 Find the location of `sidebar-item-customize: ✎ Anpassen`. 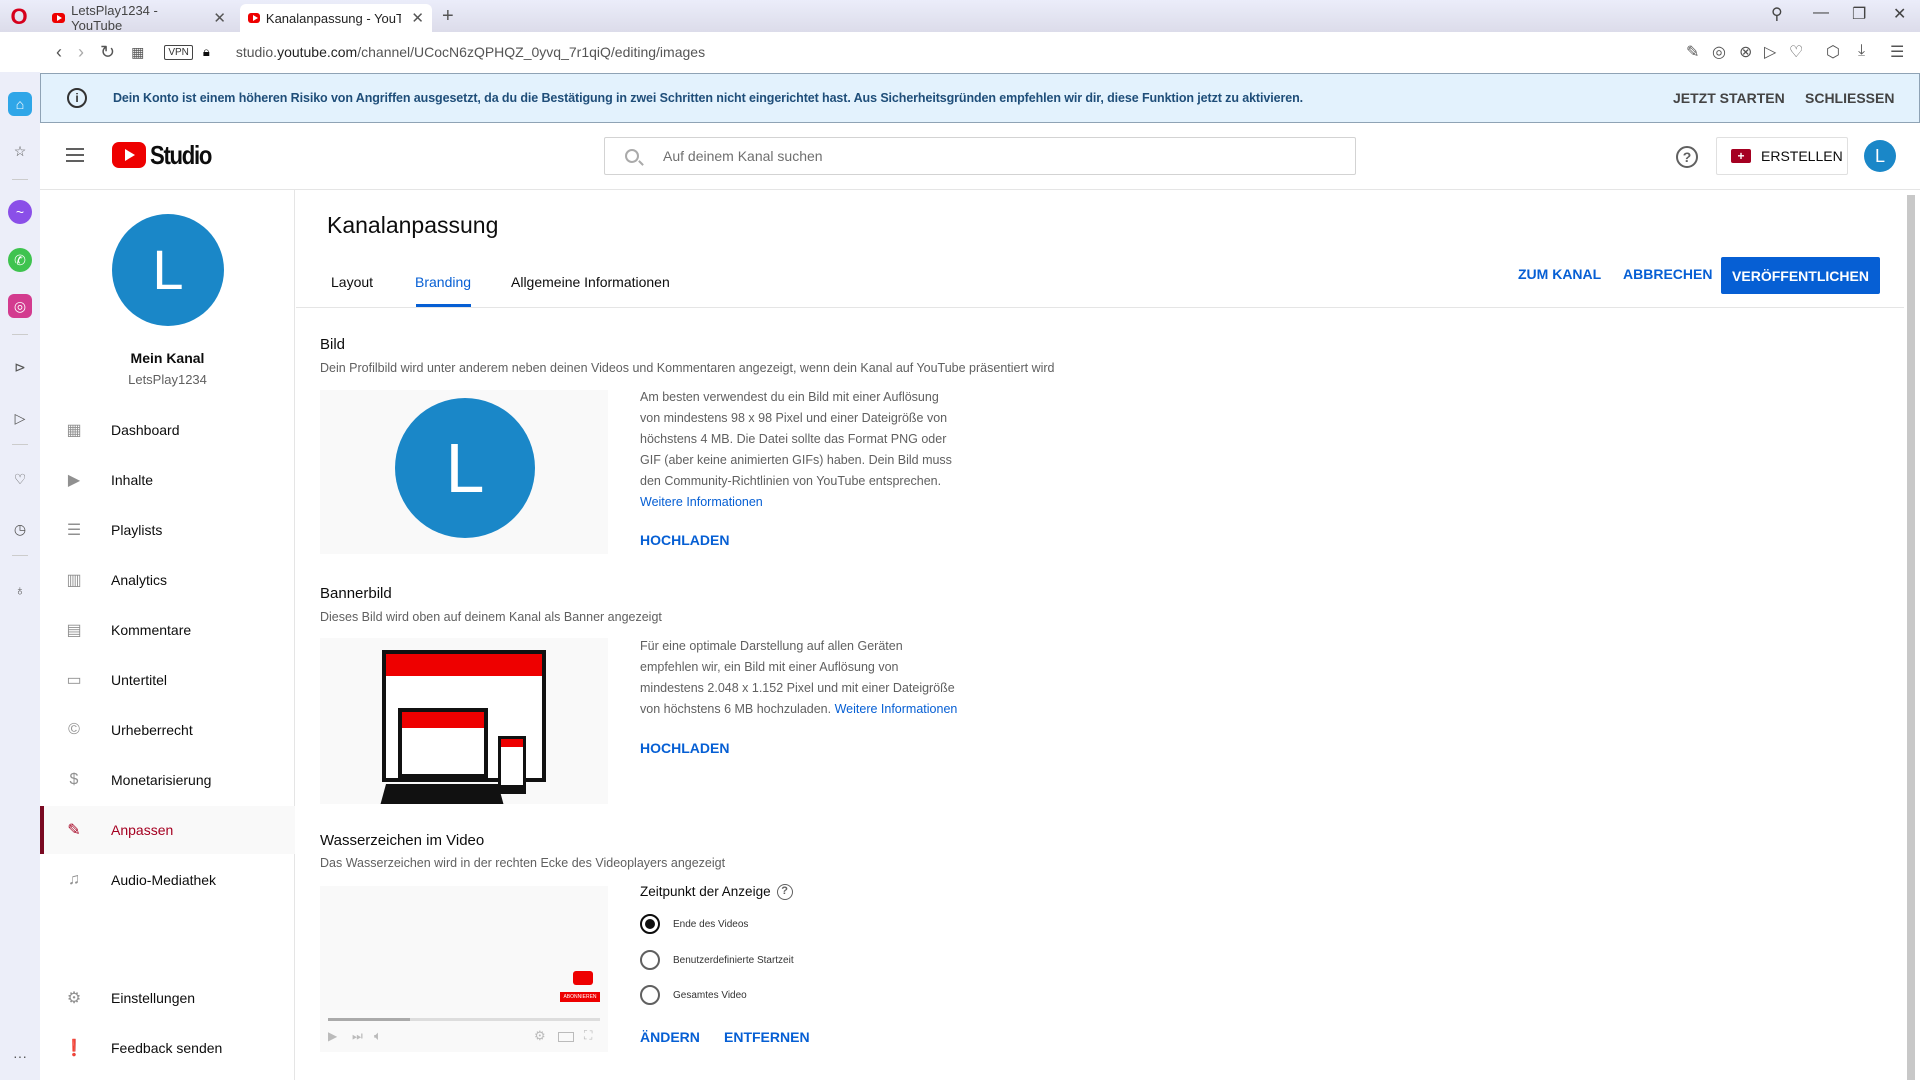

sidebar-item-customize: ✎ Anpassen is located at coordinates (167, 830).